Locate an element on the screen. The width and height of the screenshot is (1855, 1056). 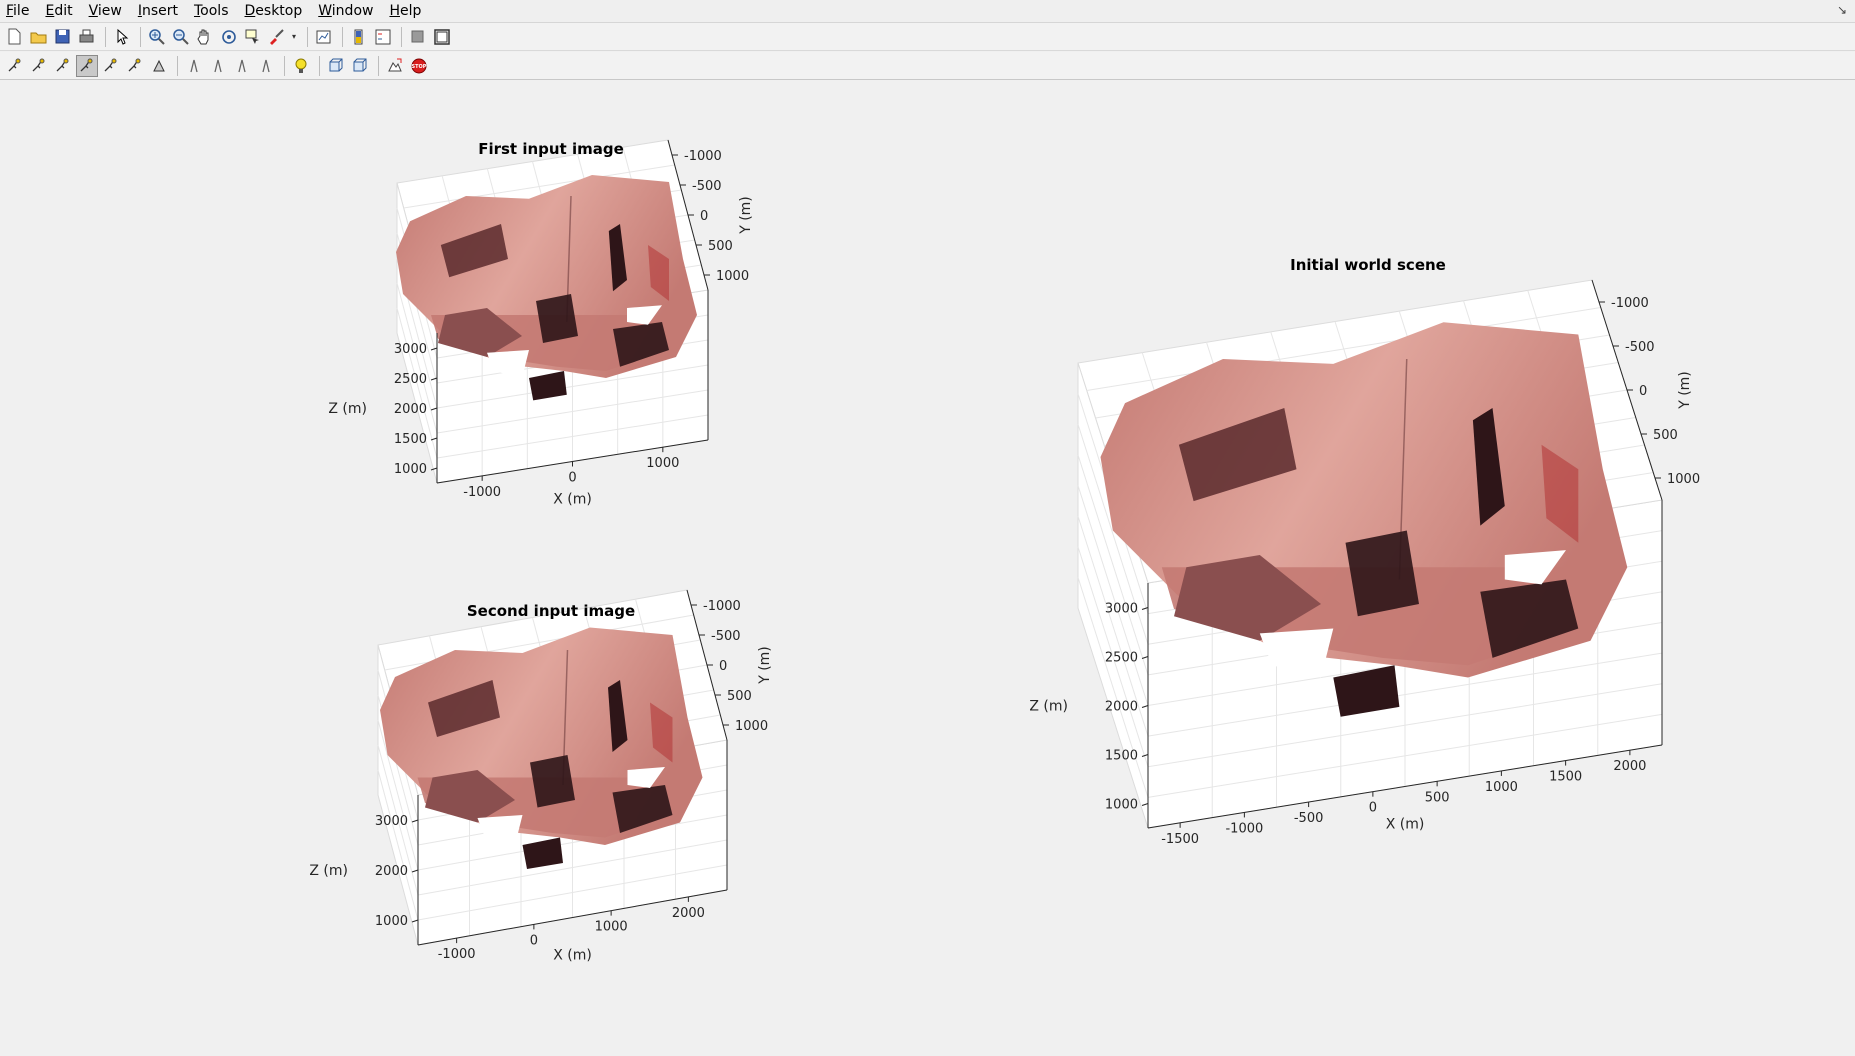
plot-title: First input image is located at coordinates (551, 149).